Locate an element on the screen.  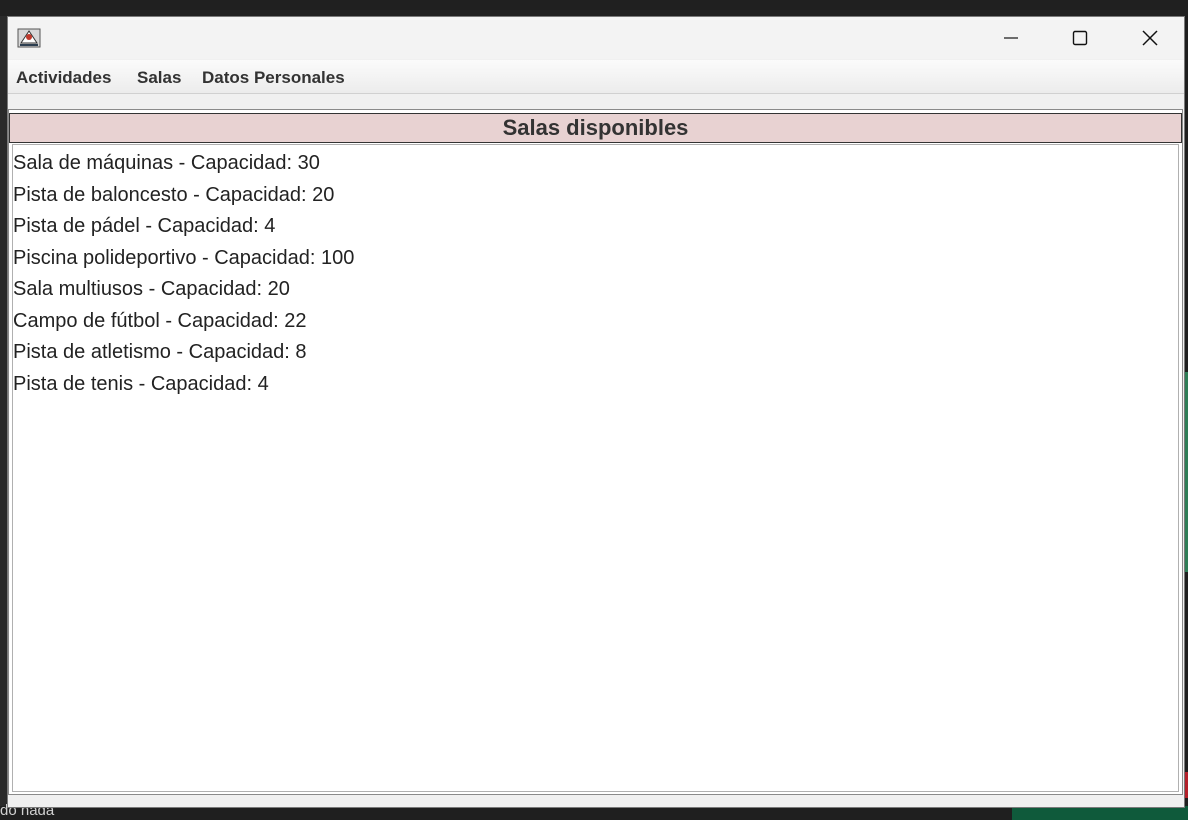
list-item: Sala multiusos - Capacidad: 20 is located at coordinates (151, 289).